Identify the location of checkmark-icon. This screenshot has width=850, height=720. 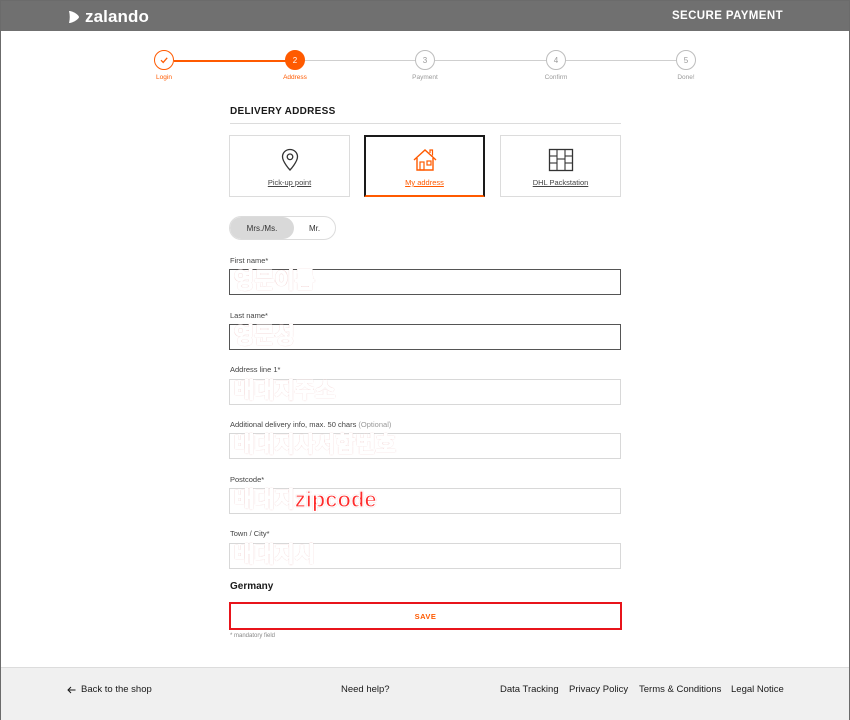
(164, 60).